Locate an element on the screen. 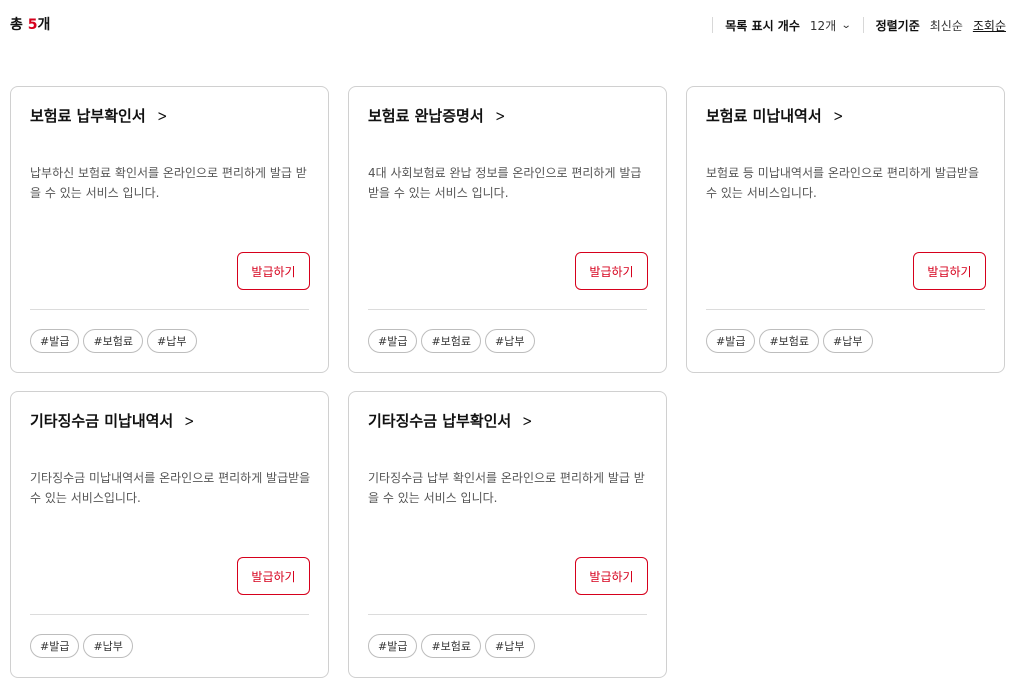 The height and width of the screenshot is (697, 1024). total-suffix: 개 is located at coordinates (44, 25).